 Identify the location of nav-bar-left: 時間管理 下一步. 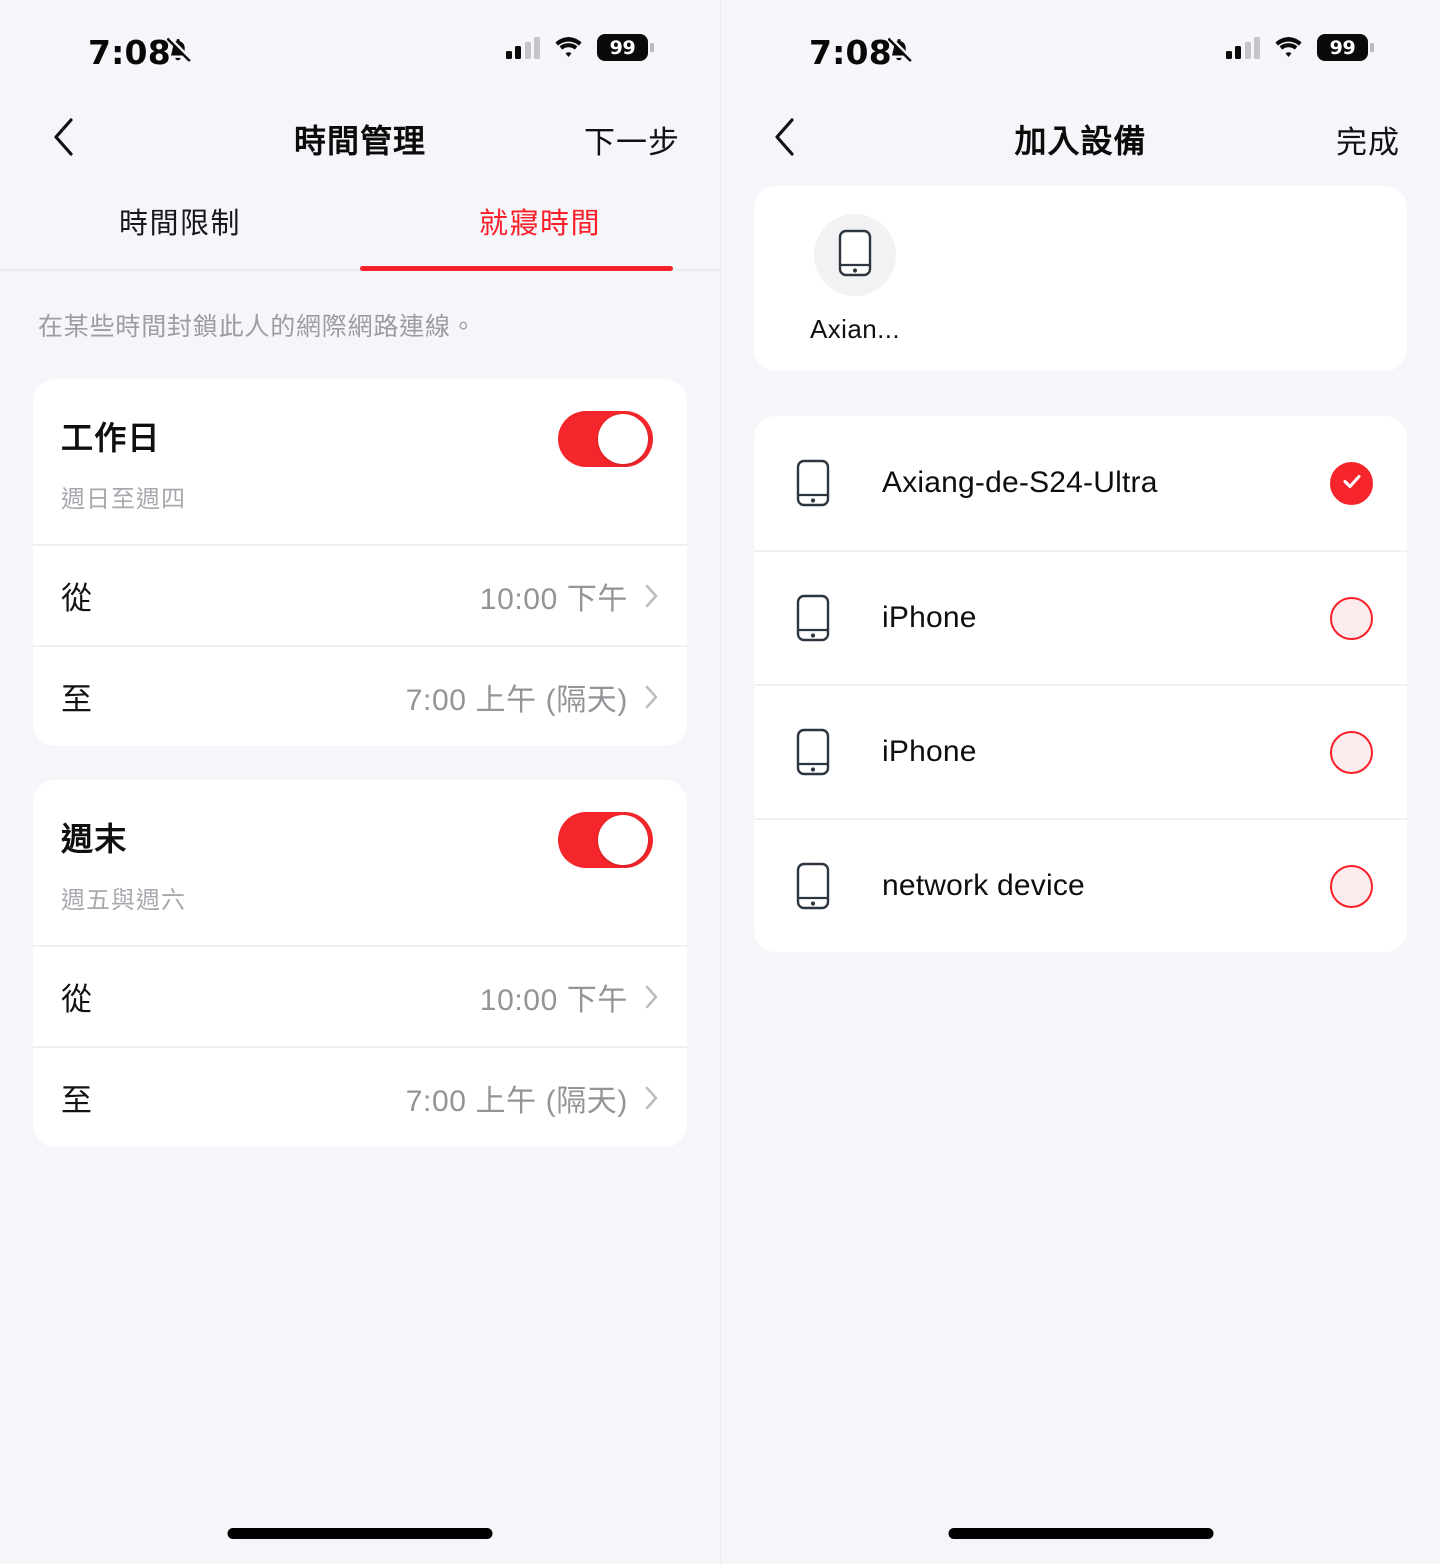
(360, 139).